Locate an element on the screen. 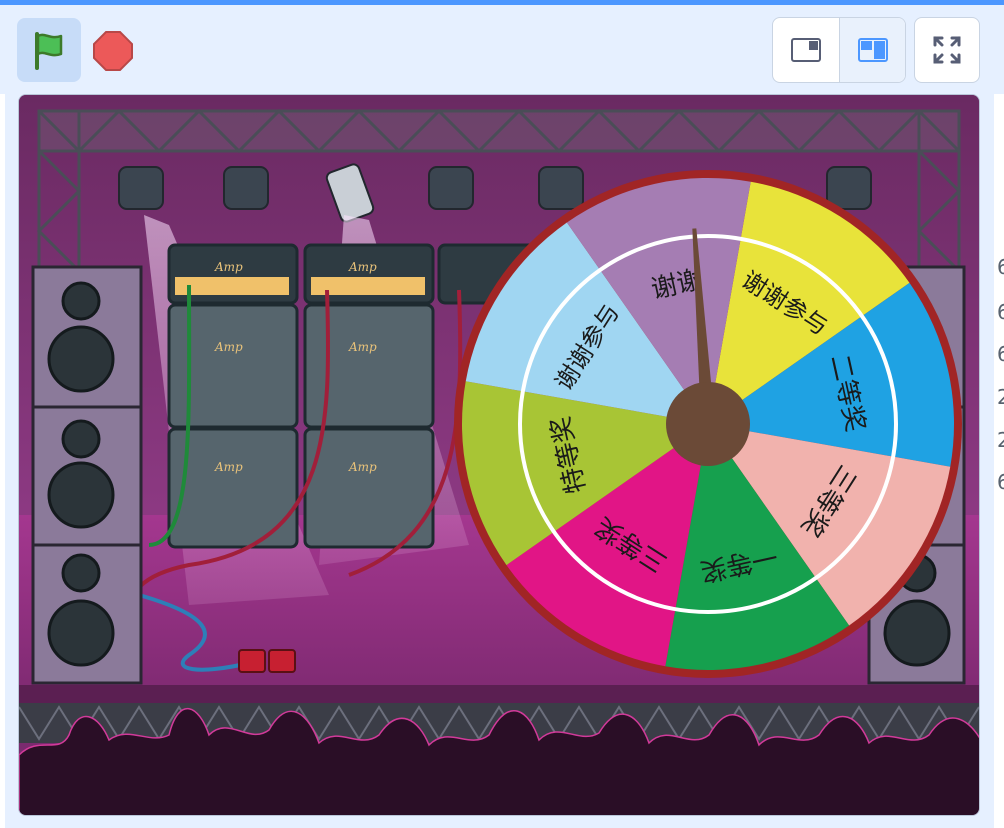 The height and width of the screenshot is (828, 1004). amp-label-2: Amp is located at coordinates (362, 267).